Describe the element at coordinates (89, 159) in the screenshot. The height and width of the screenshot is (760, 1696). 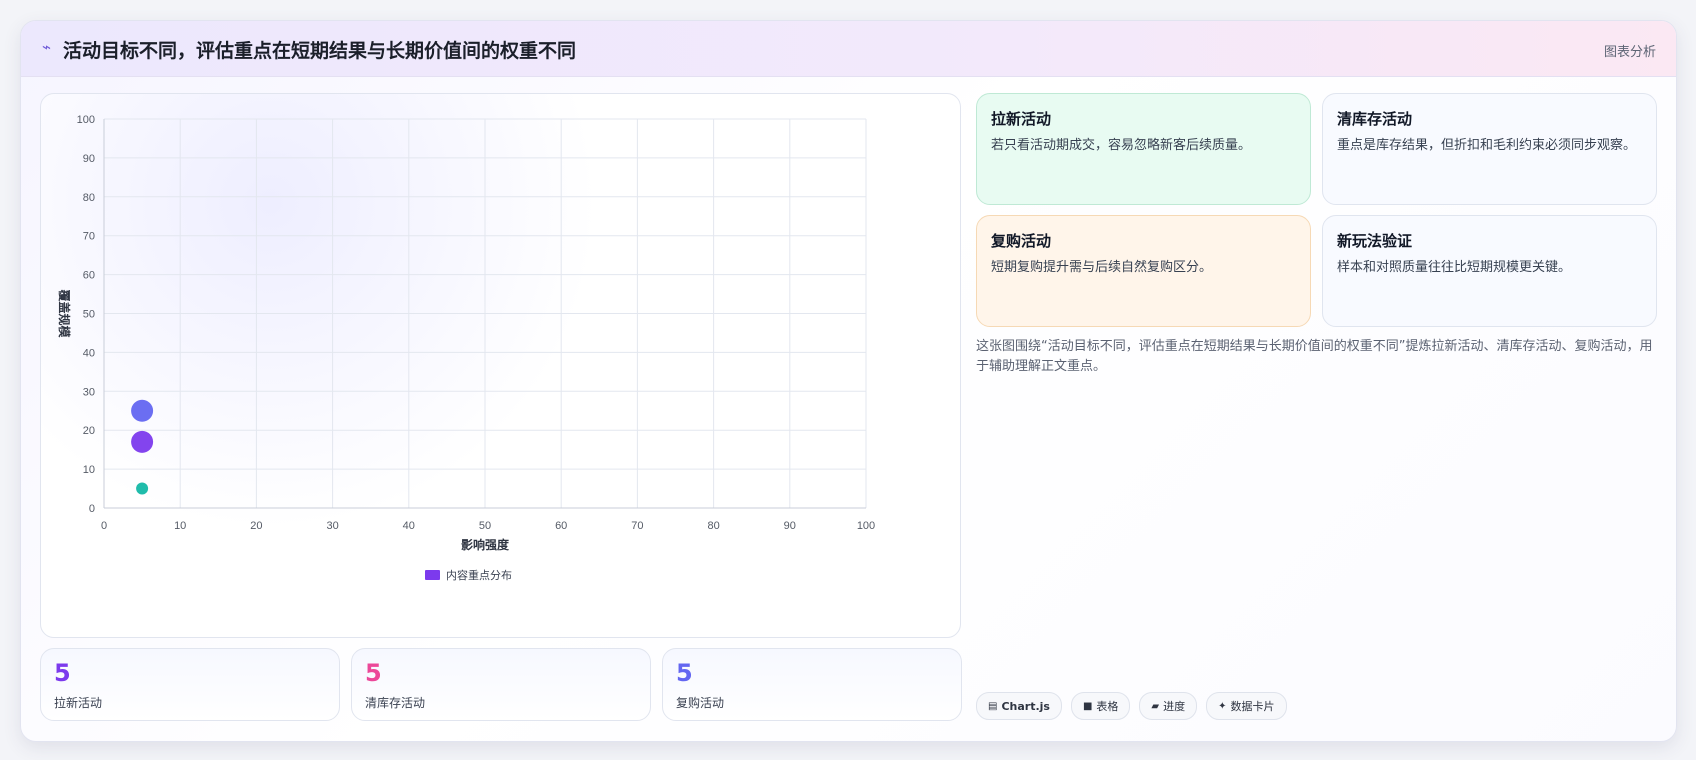
I see `y-tick-label: 90` at that location.